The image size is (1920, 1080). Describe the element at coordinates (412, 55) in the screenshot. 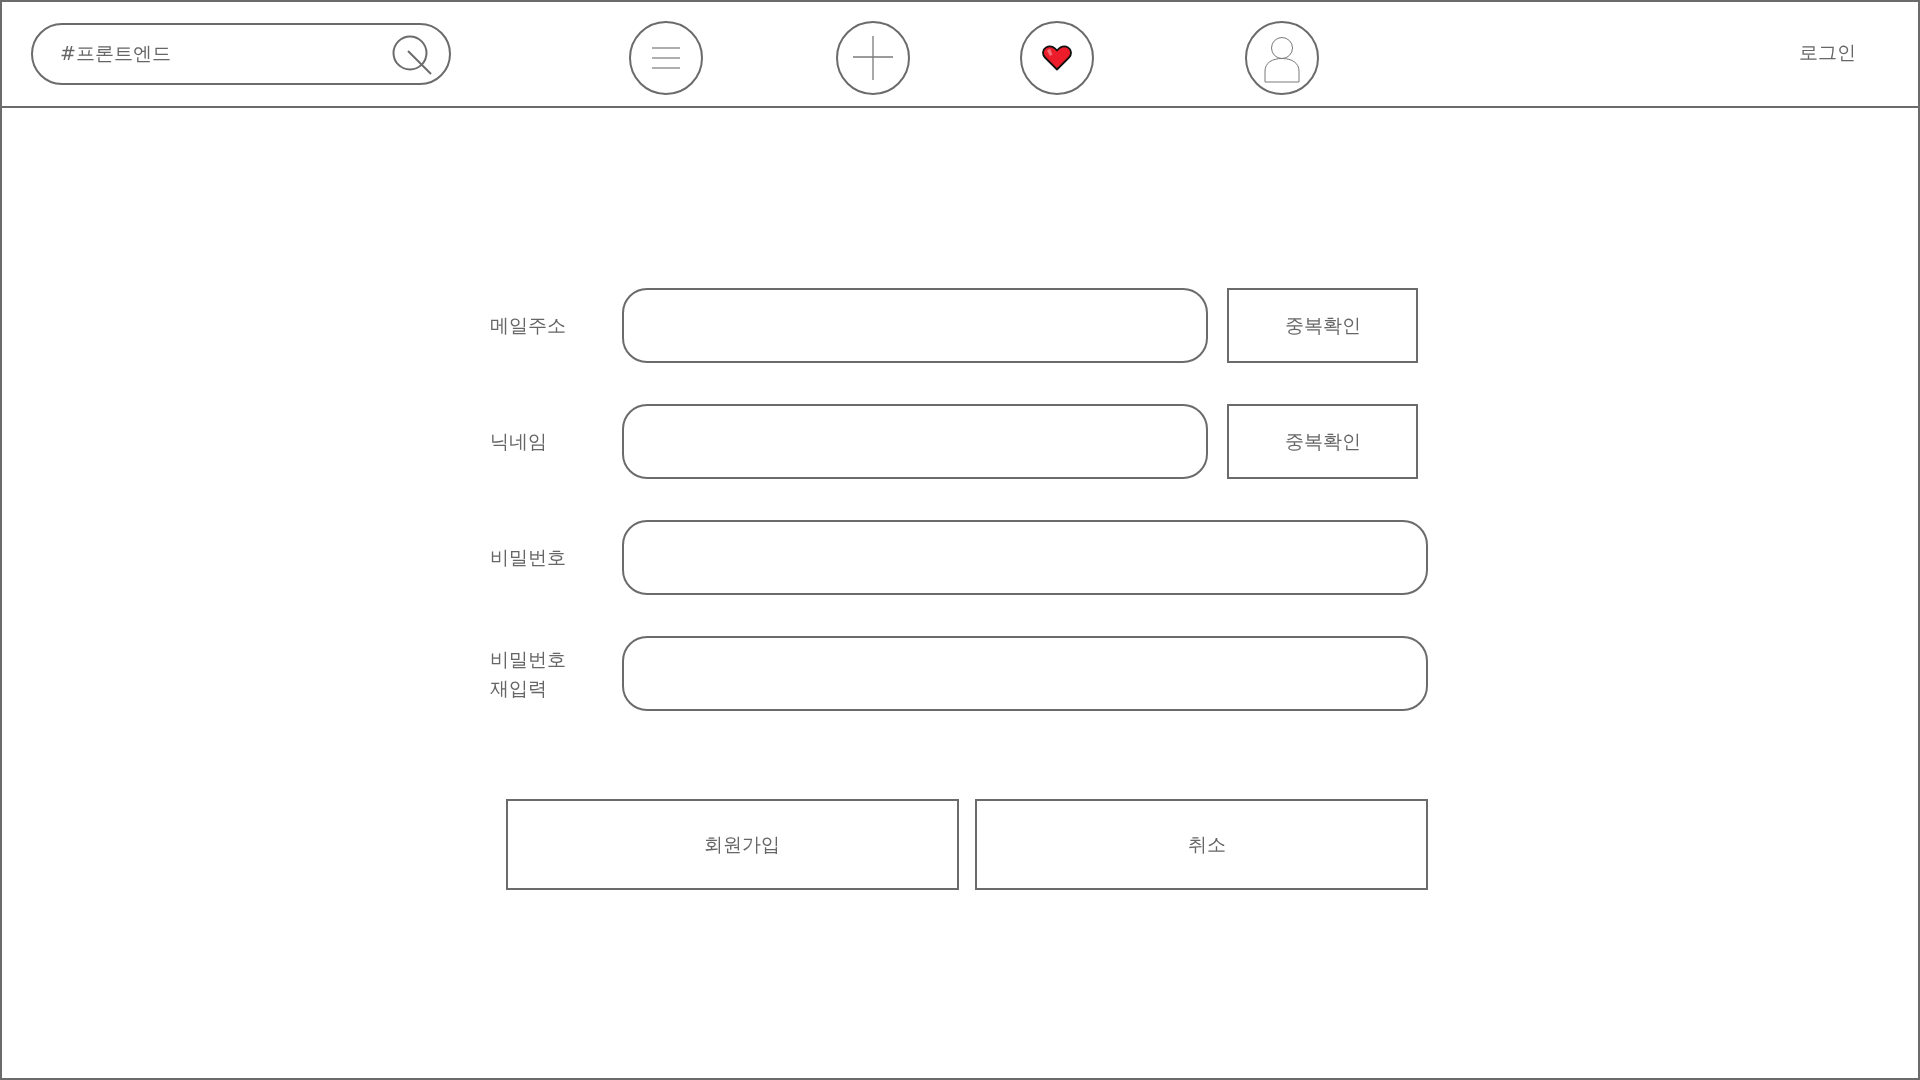

I see `search-icon` at that location.